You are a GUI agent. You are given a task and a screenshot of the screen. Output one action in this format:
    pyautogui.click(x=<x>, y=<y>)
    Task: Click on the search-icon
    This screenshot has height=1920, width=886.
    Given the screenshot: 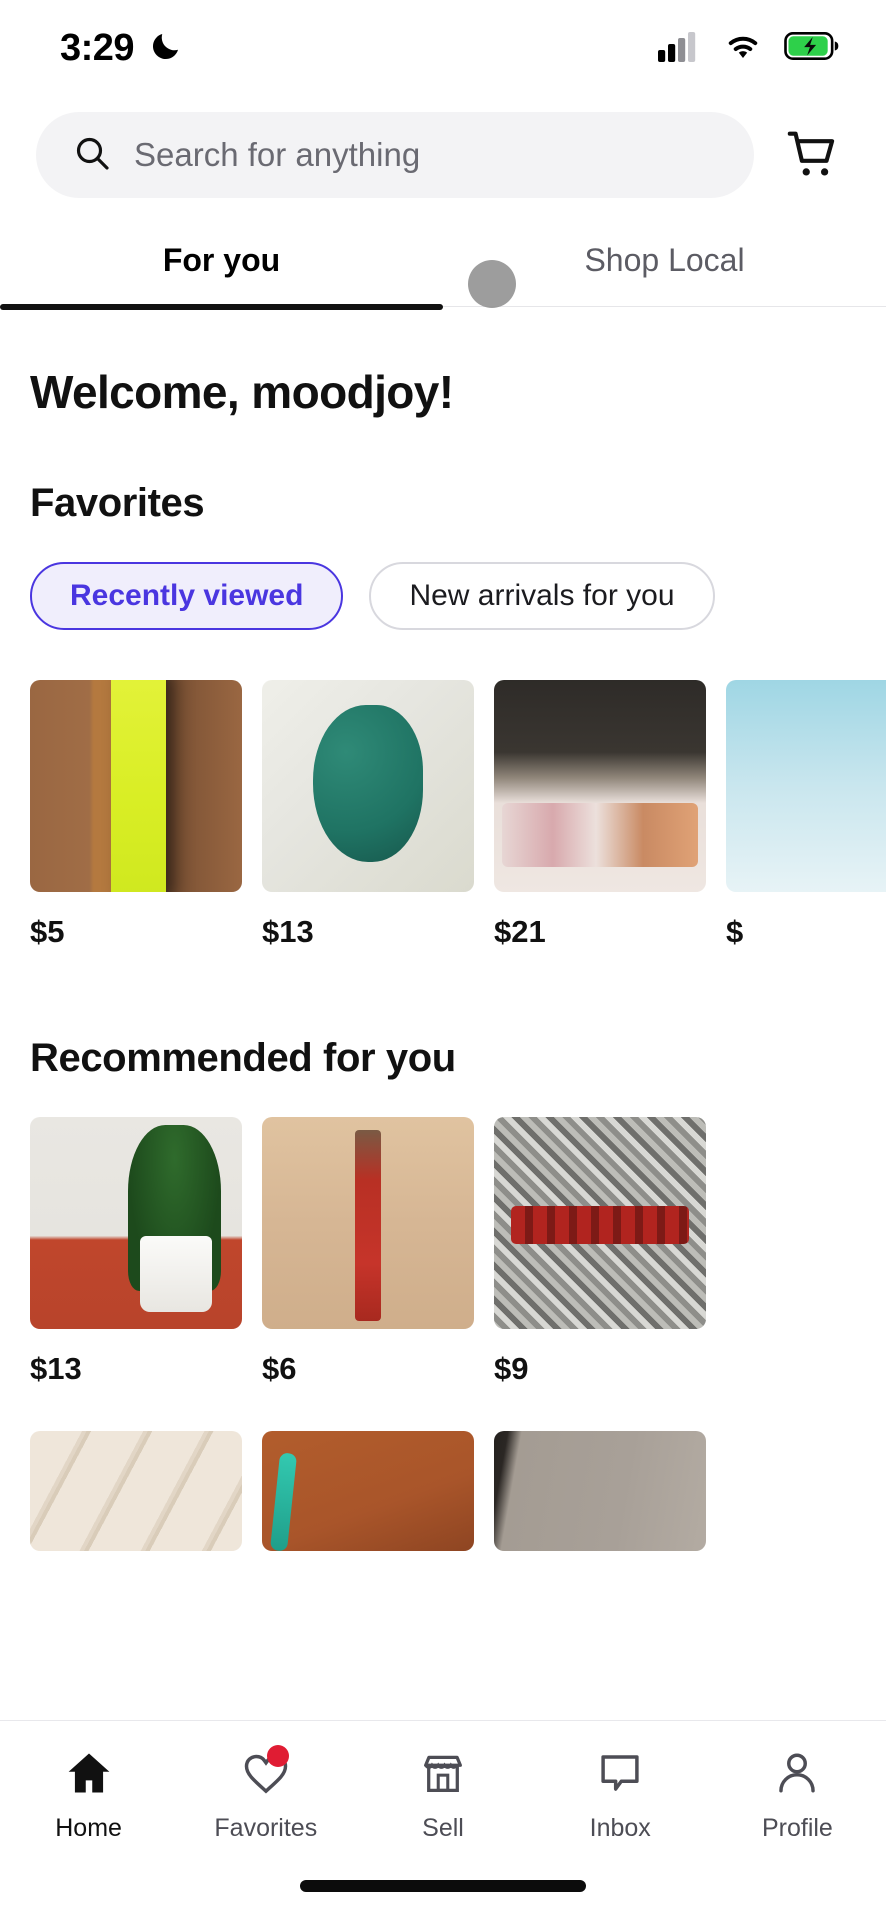 What is the action you would take?
    pyautogui.click(x=92, y=155)
    